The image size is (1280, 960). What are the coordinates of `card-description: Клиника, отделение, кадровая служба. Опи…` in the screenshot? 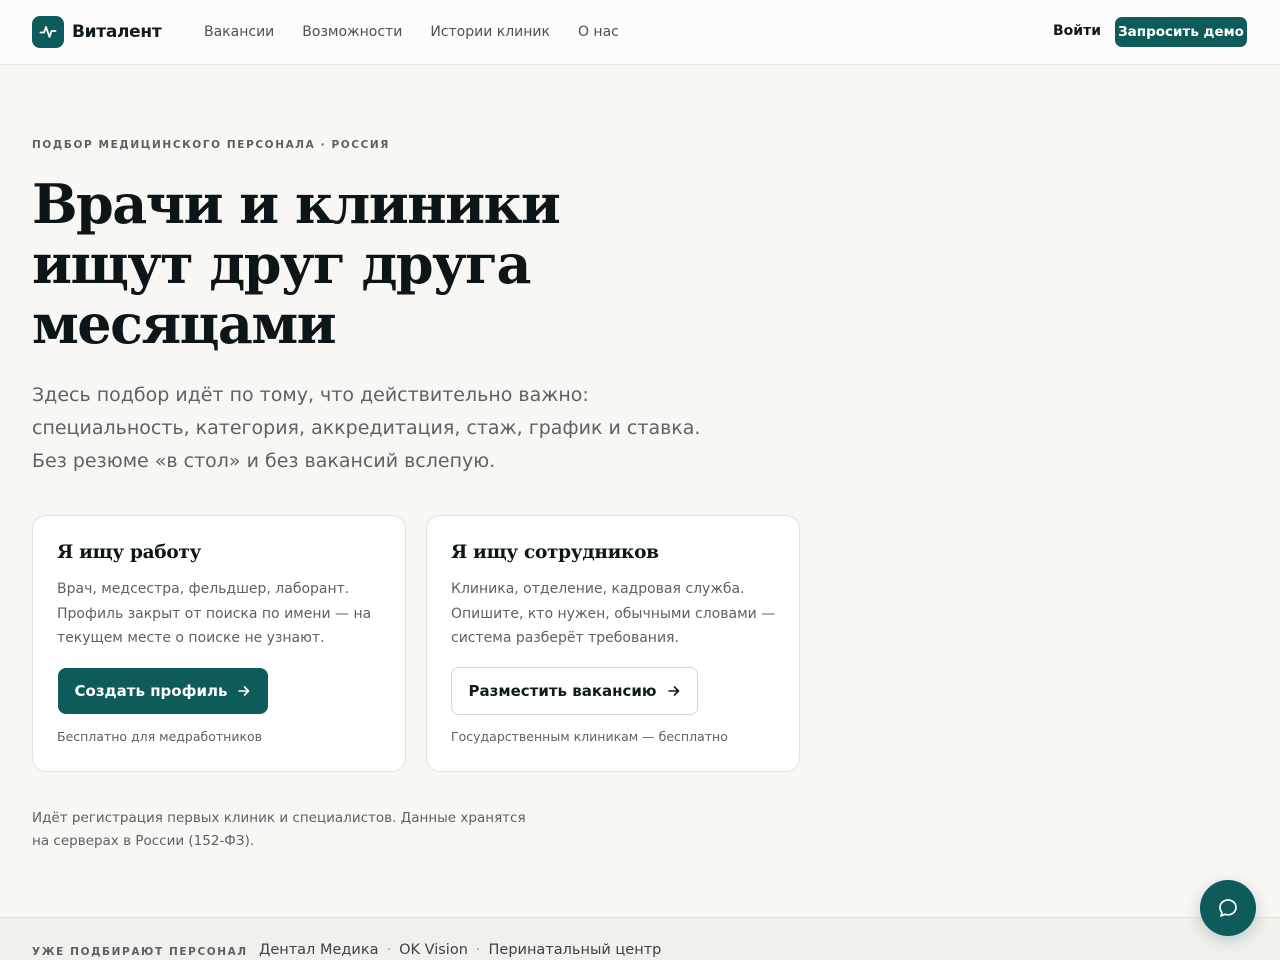 It's located at (616, 614).